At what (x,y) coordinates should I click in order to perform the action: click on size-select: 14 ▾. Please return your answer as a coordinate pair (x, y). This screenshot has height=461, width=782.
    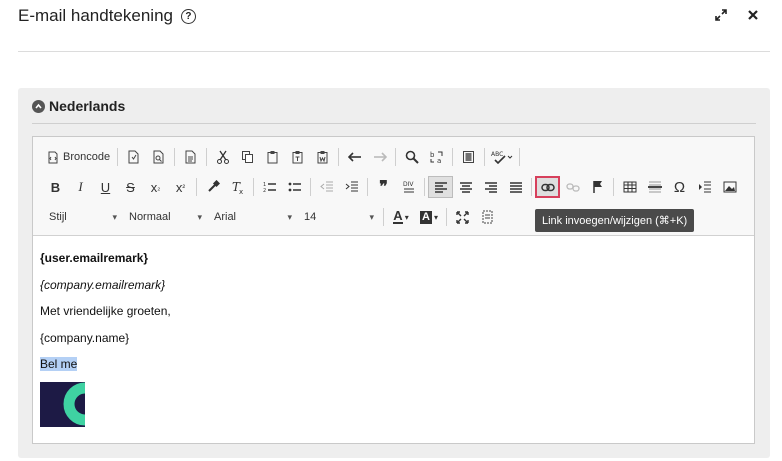
    Looking at the image, I should click on (339, 217).